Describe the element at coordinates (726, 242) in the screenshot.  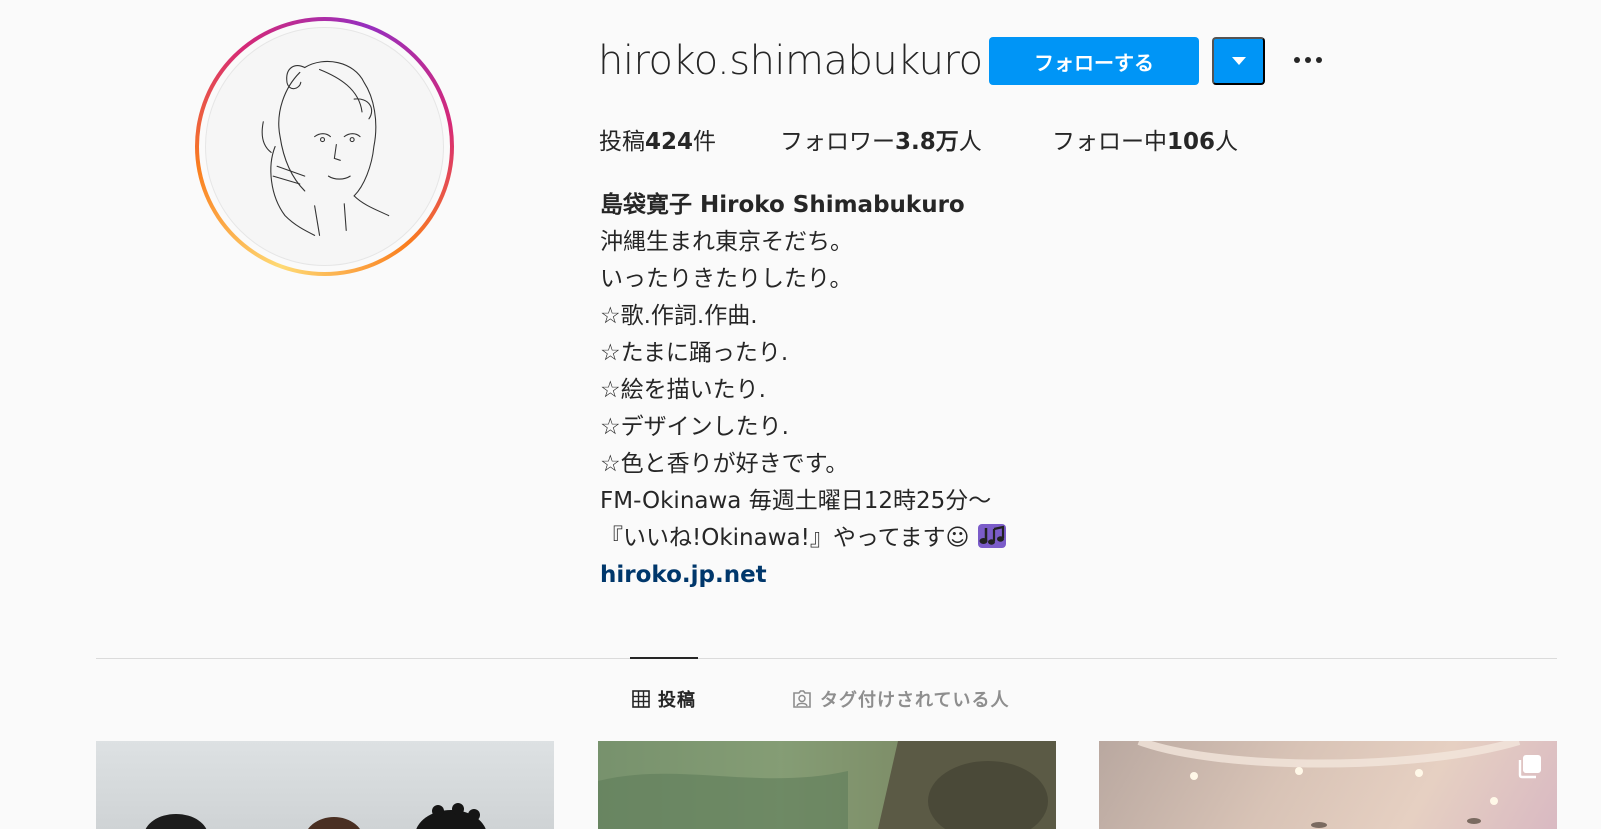
I see `bio-line: 沖縄生まれ東京そだち。` at that location.